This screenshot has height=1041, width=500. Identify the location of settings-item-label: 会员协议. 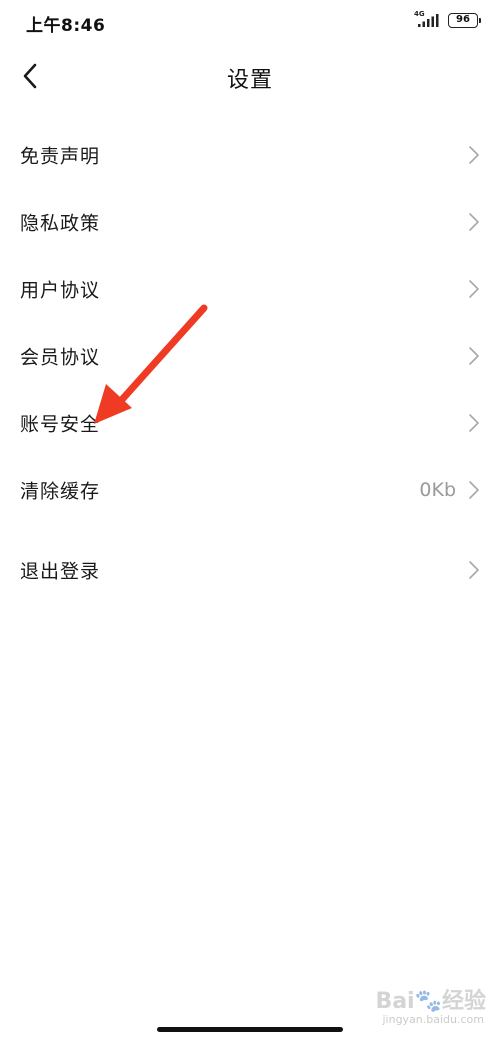
(60, 357).